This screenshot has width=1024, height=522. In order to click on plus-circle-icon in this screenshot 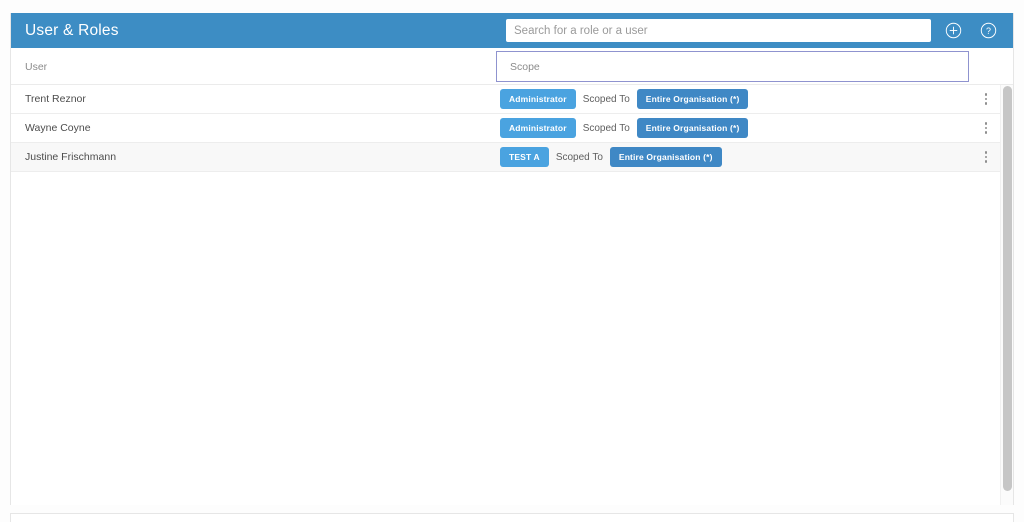, I will do `click(953, 31)`.